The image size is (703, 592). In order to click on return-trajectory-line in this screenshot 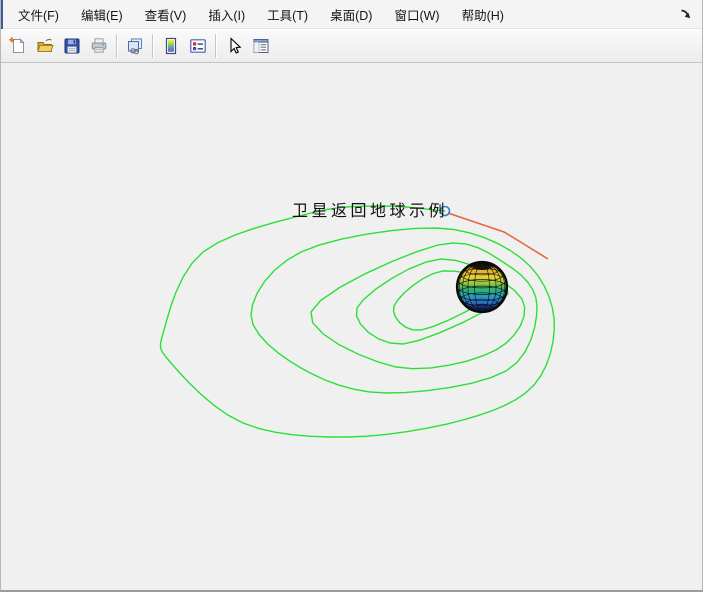, I will do `click(498, 236)`.